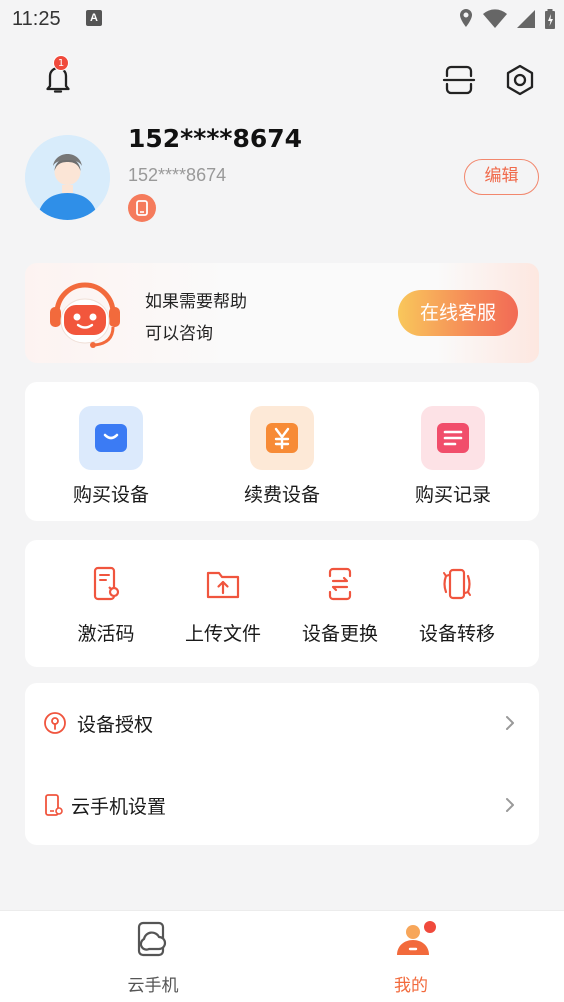 Image resolution: width=564 pixels, height=1002 pixels. Describe the element at coordinates (106, 605) in the screenshot. I see `activation-code-button: 激活码` at that location.